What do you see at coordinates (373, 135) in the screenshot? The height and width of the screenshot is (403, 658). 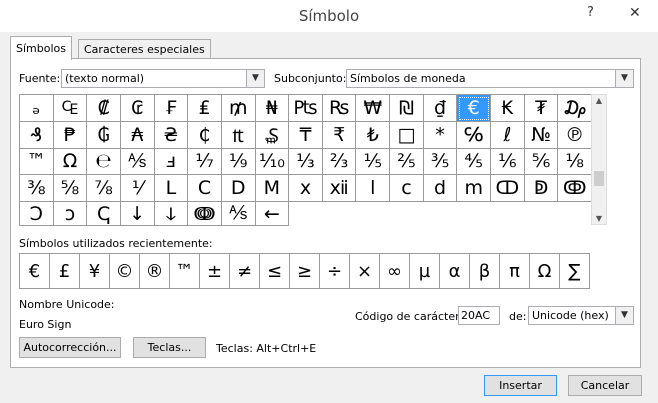 I see `symbol-cell: ₺` at bounding box center [373, 135].